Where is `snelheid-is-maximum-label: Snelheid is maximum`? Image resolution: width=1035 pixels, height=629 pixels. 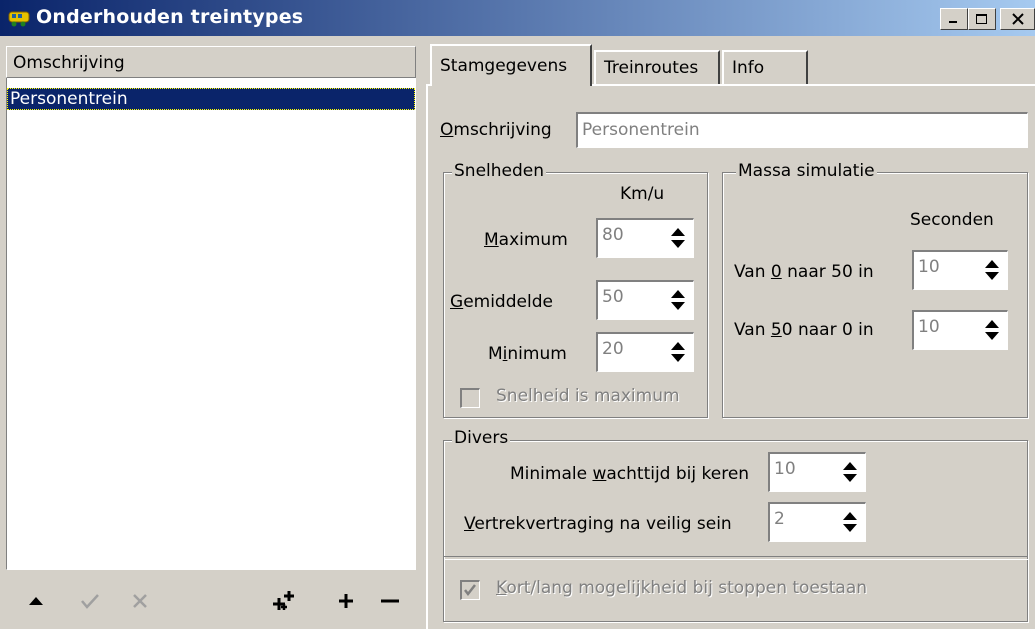
snelheid-is-maximum-label: Snelheid is maximum is located at coordinates (588, 396).